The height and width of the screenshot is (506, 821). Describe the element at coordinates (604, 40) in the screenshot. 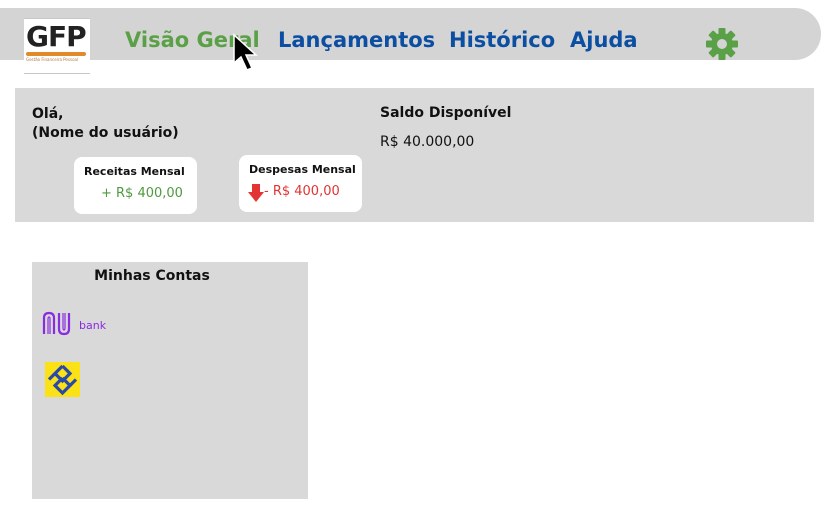

I see `nav-ajuda: Ajuda` at that location.